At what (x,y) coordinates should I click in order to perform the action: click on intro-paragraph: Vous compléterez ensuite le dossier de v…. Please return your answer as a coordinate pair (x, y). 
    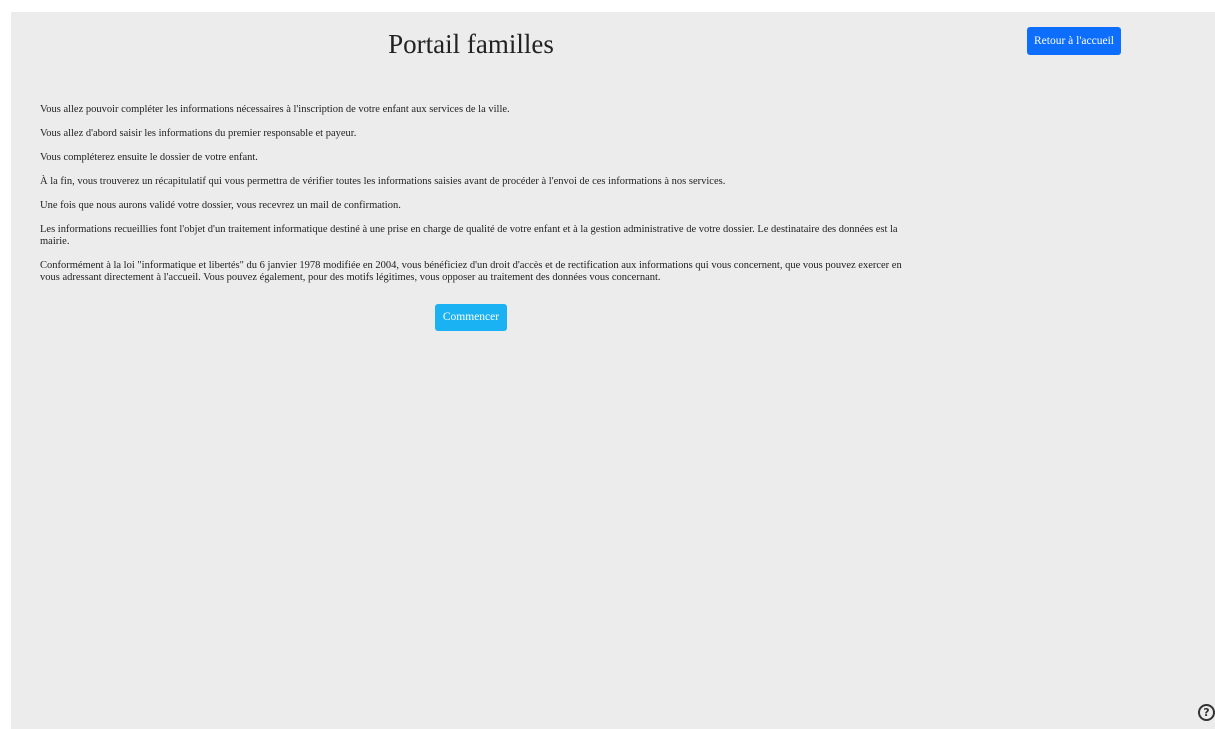
    Looking at the image, I should click on (149, 157).